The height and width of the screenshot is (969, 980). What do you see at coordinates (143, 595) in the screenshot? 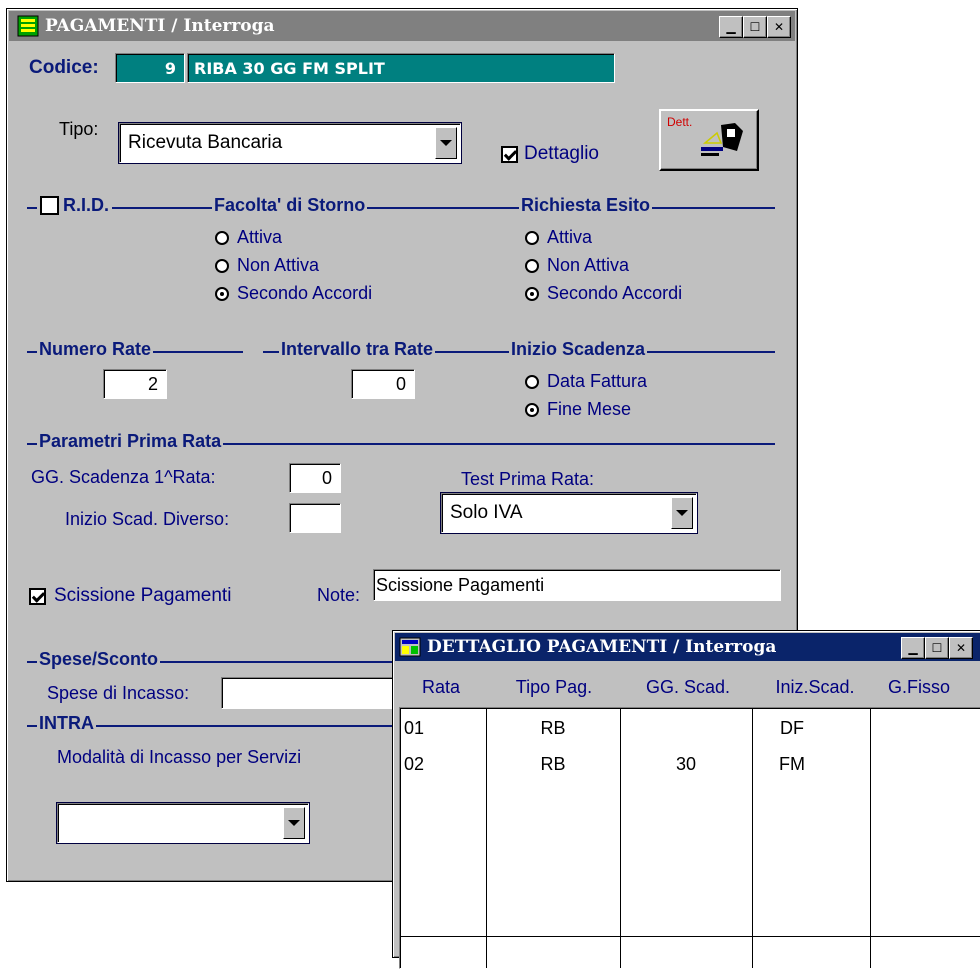
I see `scissione-label: Scissione Pagamenti` at bounding box center [143, 595].